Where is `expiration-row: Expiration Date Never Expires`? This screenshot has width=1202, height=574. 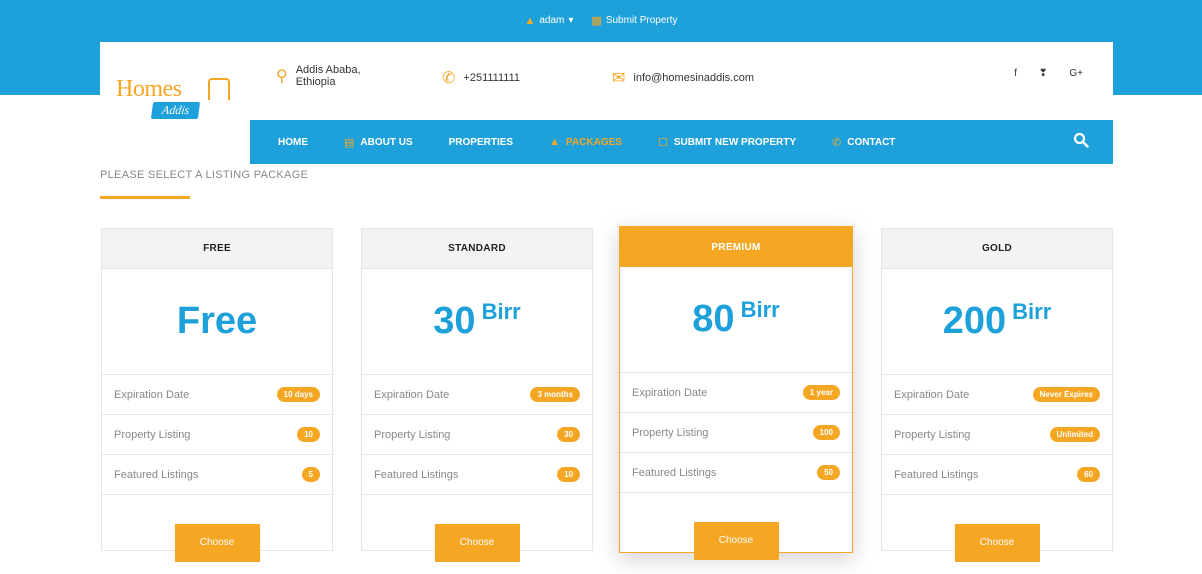
expiration-row: Expiration Date Never Expires is located at coordinates (997, 395).